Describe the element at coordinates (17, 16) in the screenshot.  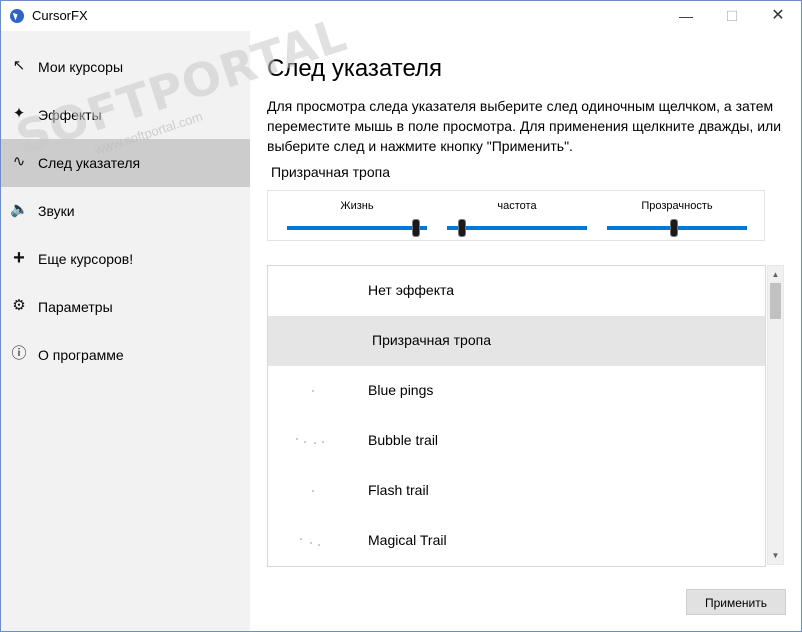
I see `app-logo-icon` at that location.